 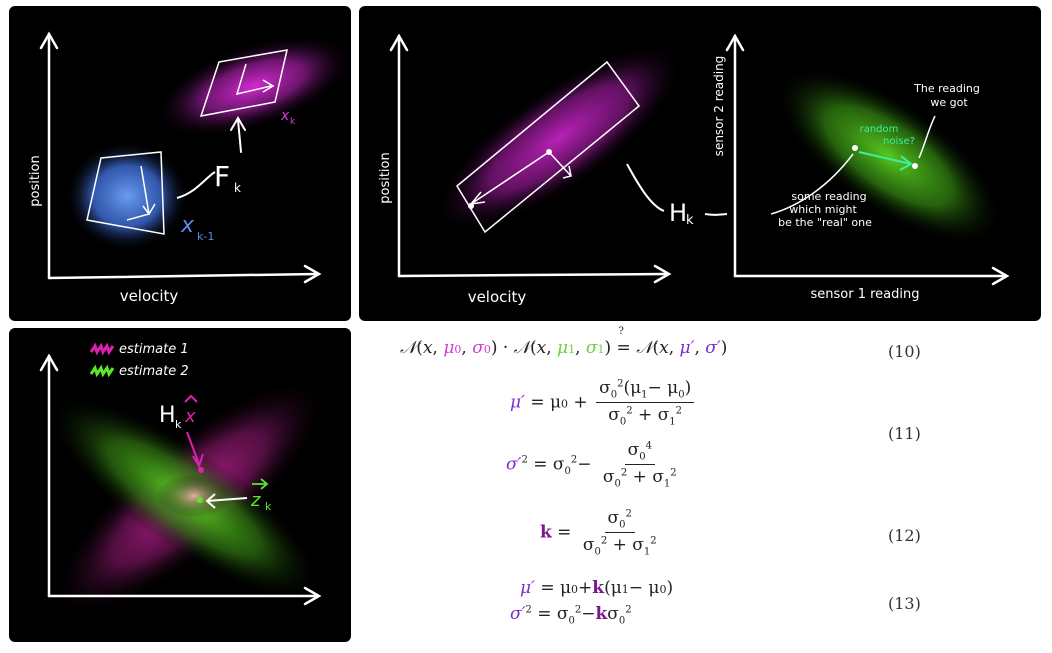 I want to click on right-y-axis-label: sensor 2 reading, so click(x=719, y=106).